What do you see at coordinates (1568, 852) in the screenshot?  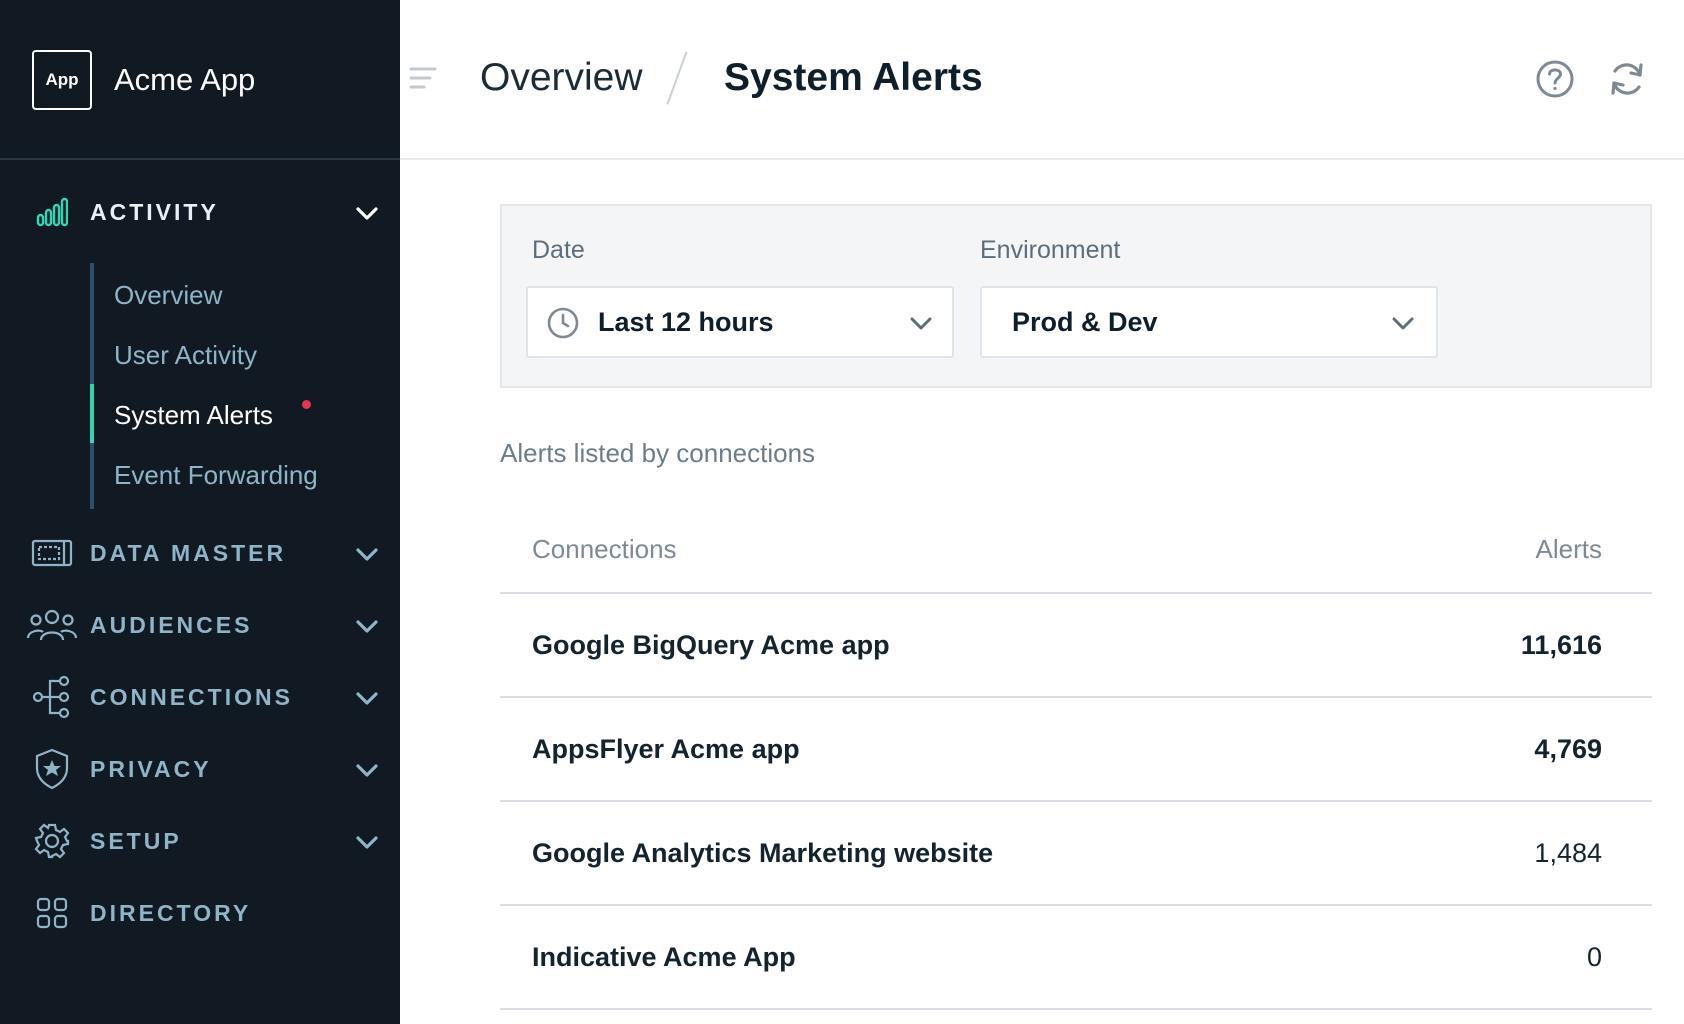 I see `alert-count: 1,484` at bounding box center [1568, 852].